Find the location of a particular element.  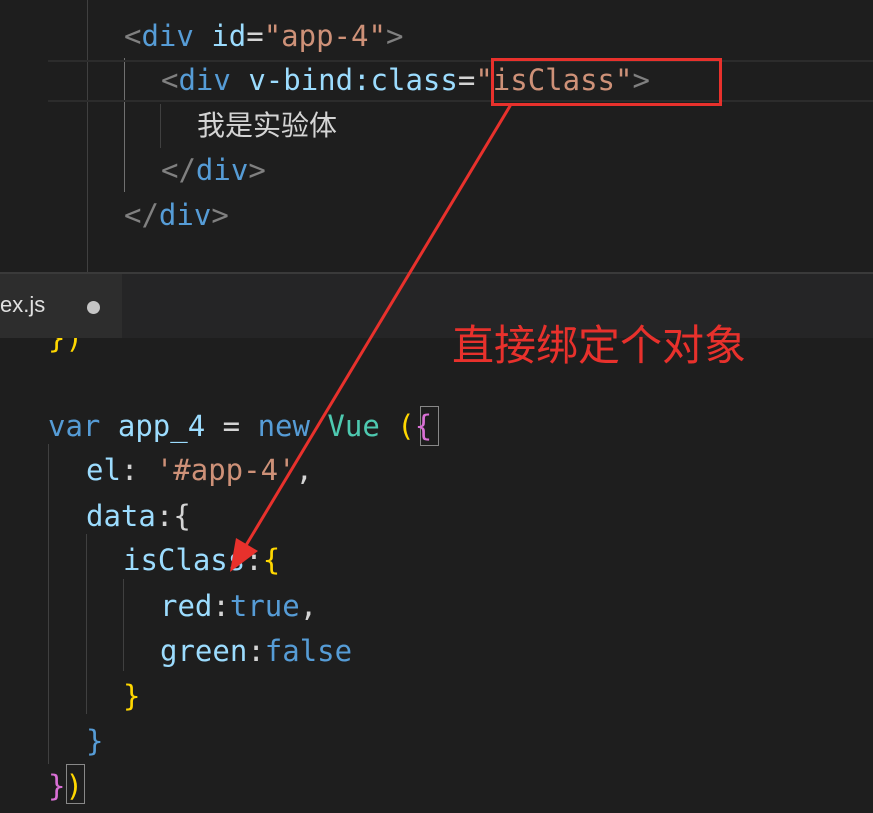

annotation-label: 直接绑定个对象 is located at coordinates (599, 345).